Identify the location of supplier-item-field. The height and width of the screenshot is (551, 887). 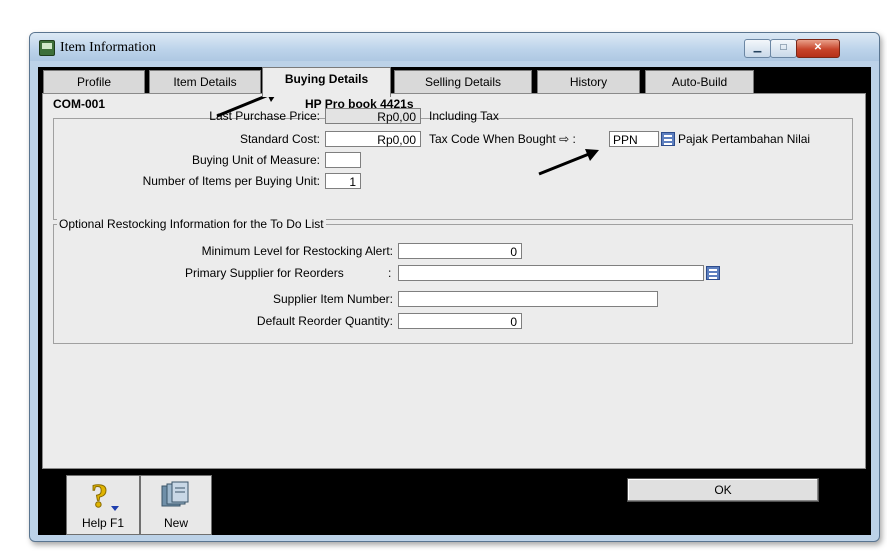
(528, 299).